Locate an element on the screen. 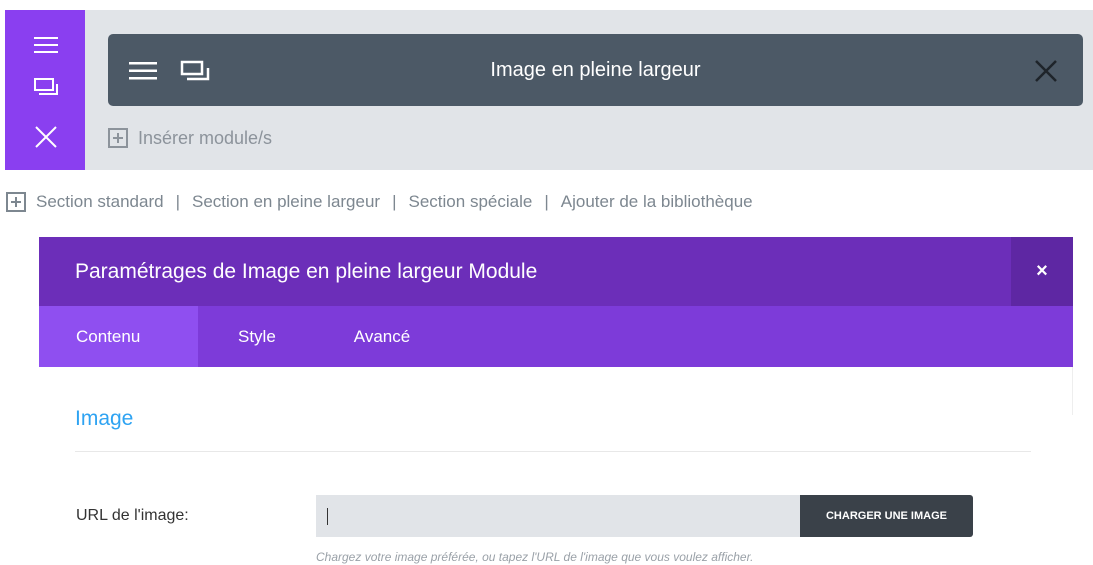  tab-contenu: Contenu is located at coordinates (118, 336).